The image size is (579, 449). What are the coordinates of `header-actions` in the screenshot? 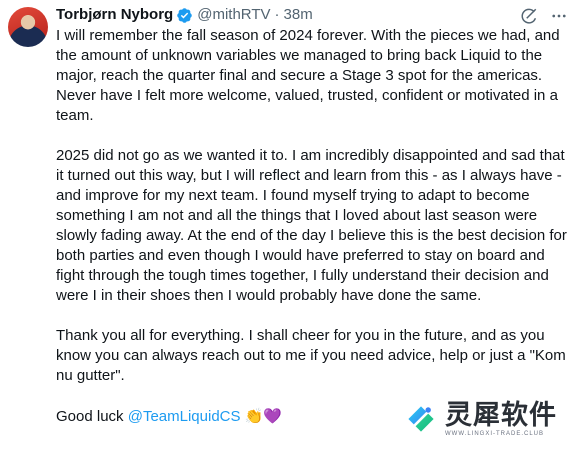 It's located at (539, 16).